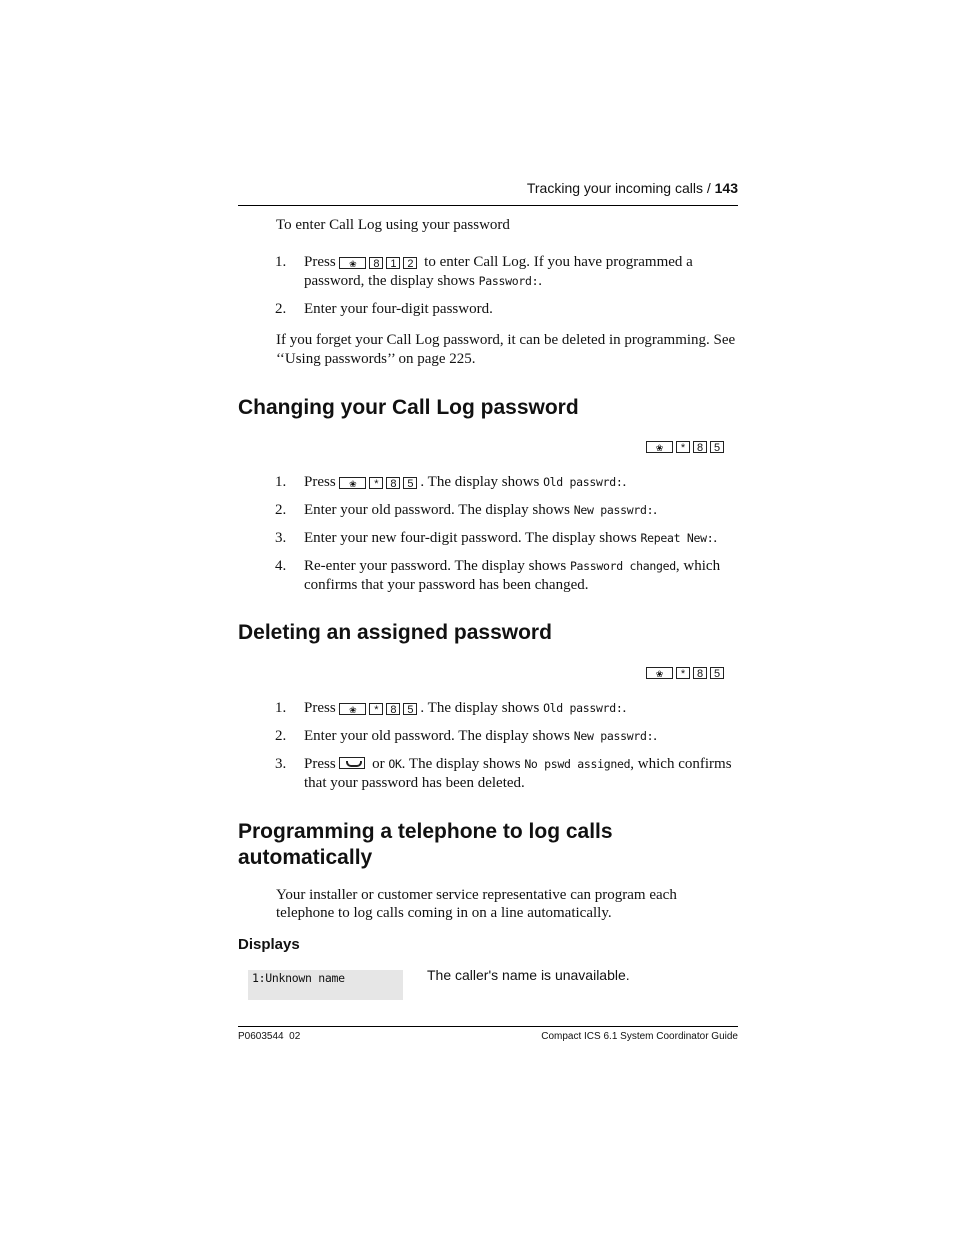 The height and width of the screenshot is (1235, 954). What do you see at coordinates (398, 309) in the screenshot?
I see `step-text: Enter your four-digit password.` at bounding box center [398, 309].